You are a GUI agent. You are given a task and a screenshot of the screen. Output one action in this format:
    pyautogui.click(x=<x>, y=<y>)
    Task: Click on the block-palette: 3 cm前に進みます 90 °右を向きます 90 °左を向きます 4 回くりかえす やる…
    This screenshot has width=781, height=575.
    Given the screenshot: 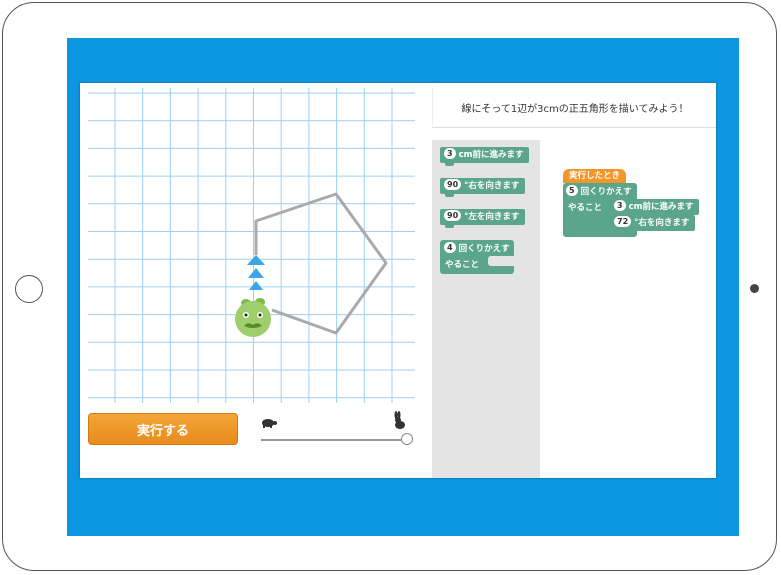 What is the action you would take?
    pyautogui.click(x=486, y=309)
    